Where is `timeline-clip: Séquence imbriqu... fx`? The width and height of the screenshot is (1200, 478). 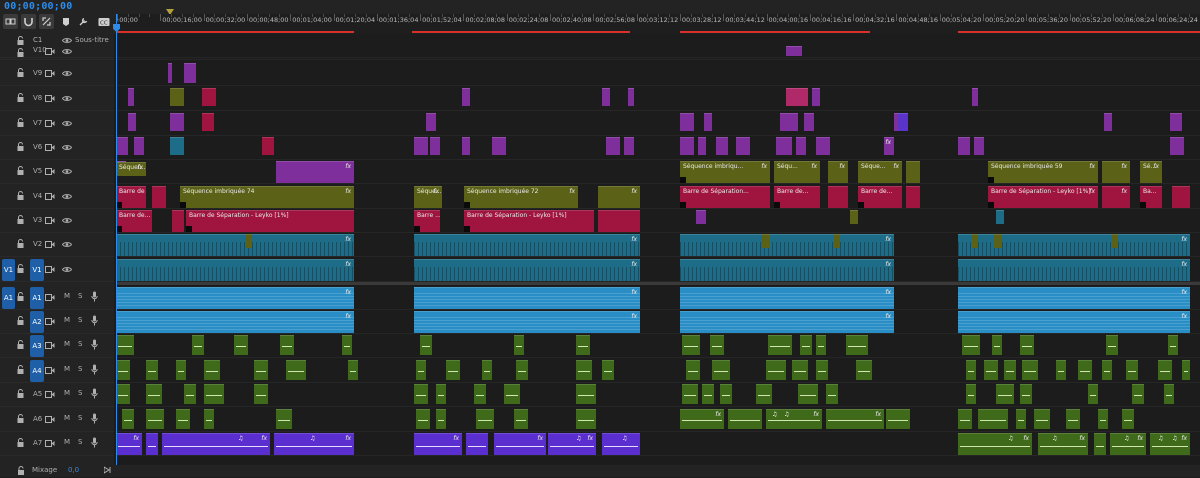
timeline-clip: Séquence imbriqu... fx is located at coordinates (725, 172).